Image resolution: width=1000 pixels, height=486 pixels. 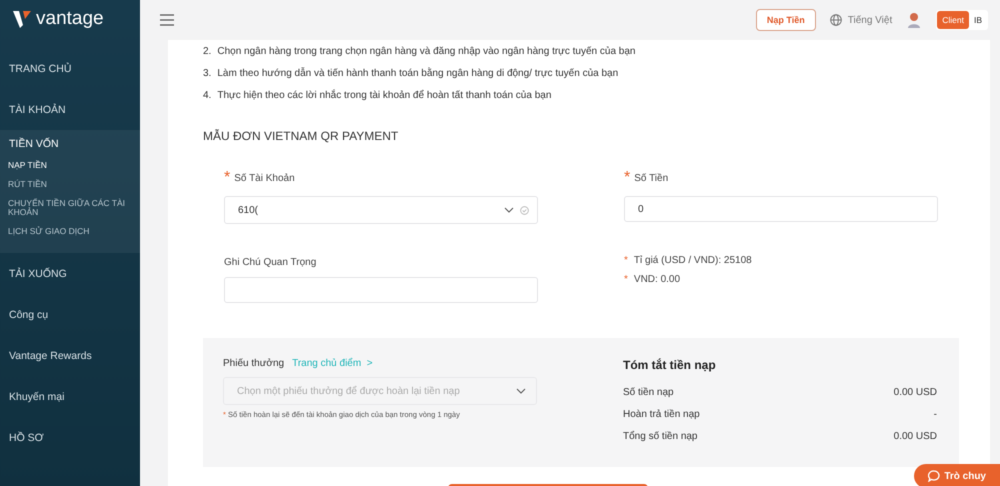 I want to click on globe-icon, so click(x=836, y=20).